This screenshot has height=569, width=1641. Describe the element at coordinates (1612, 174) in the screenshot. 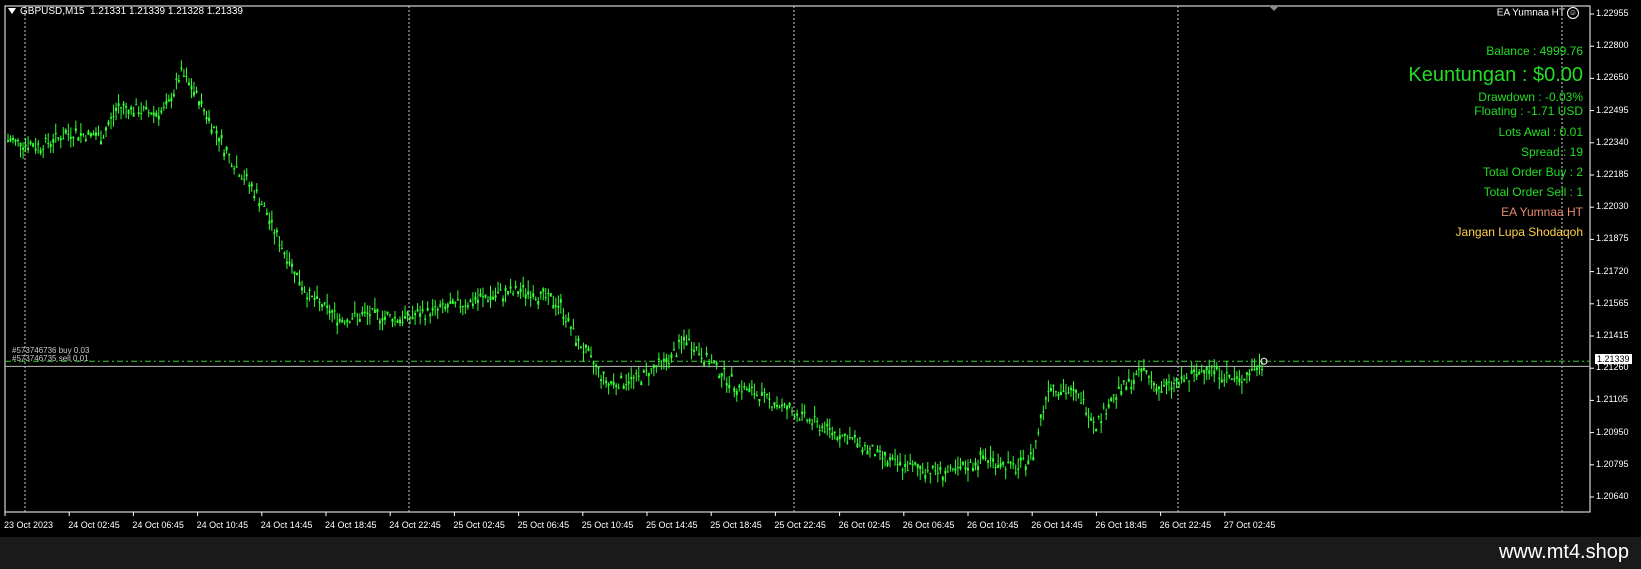

I see `price-tick-label: 1.22185` at that location.